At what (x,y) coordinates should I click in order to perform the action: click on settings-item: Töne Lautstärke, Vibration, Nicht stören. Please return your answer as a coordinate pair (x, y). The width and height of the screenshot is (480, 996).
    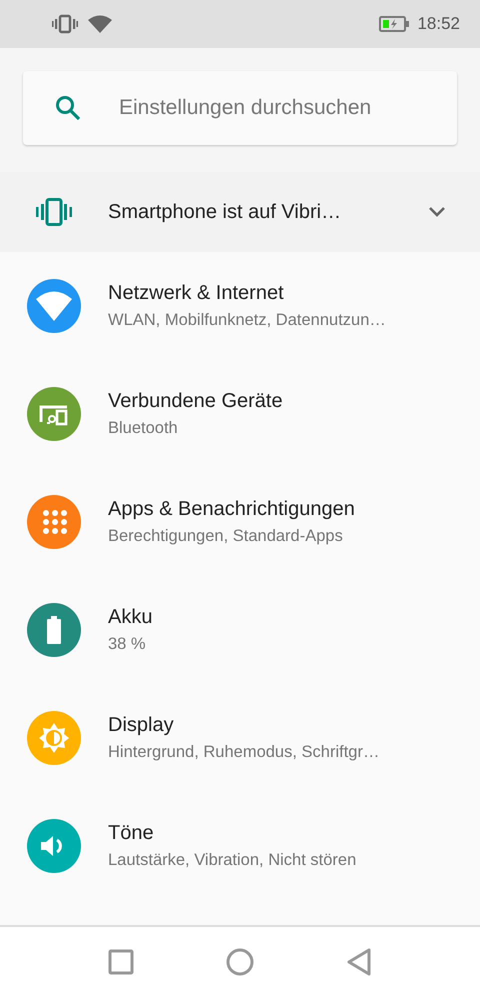
    Looking at the image, I should click on (240, 846).